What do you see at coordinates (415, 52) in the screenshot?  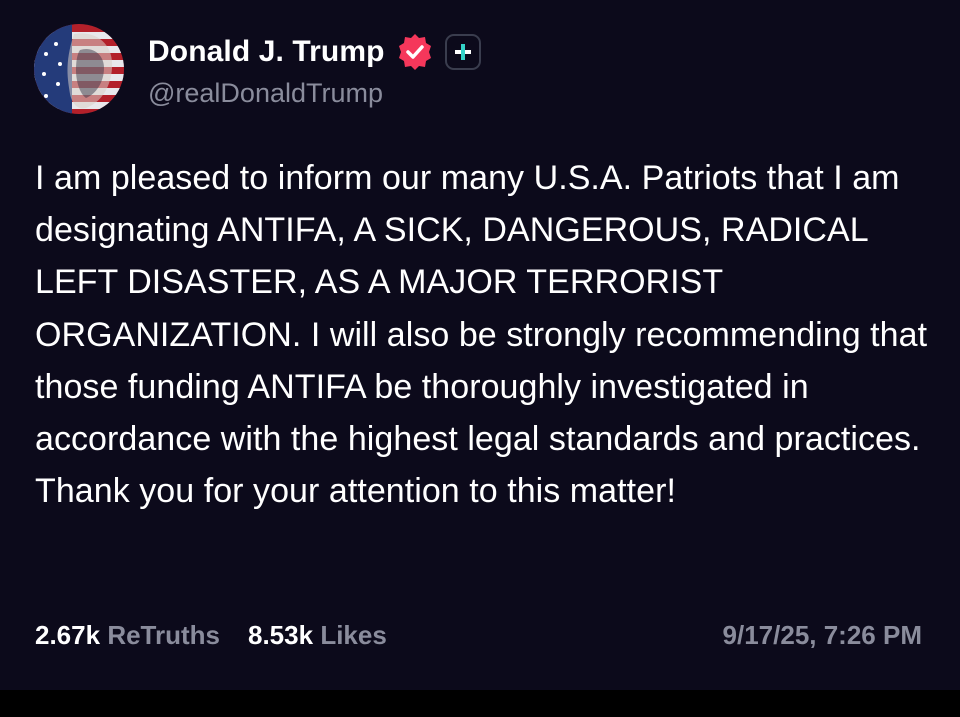 I see `verified-badge-icon` at bounding box center [415, 52].